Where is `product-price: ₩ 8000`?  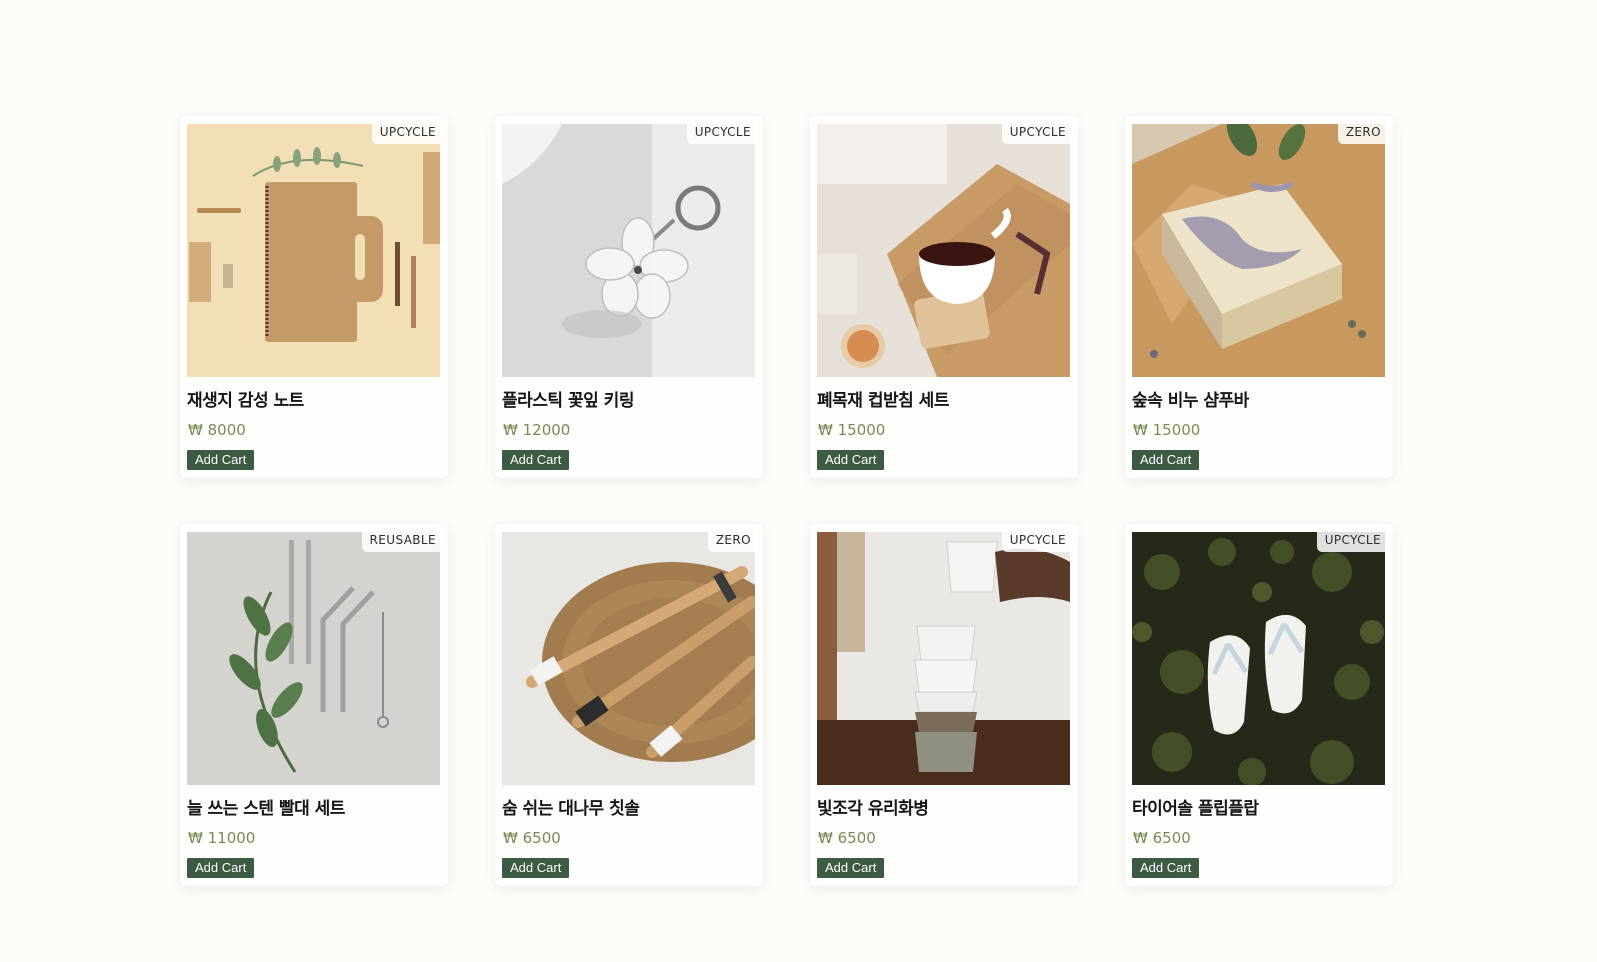 product-price: ₩ 8000 is located at coordinates (217, 430).